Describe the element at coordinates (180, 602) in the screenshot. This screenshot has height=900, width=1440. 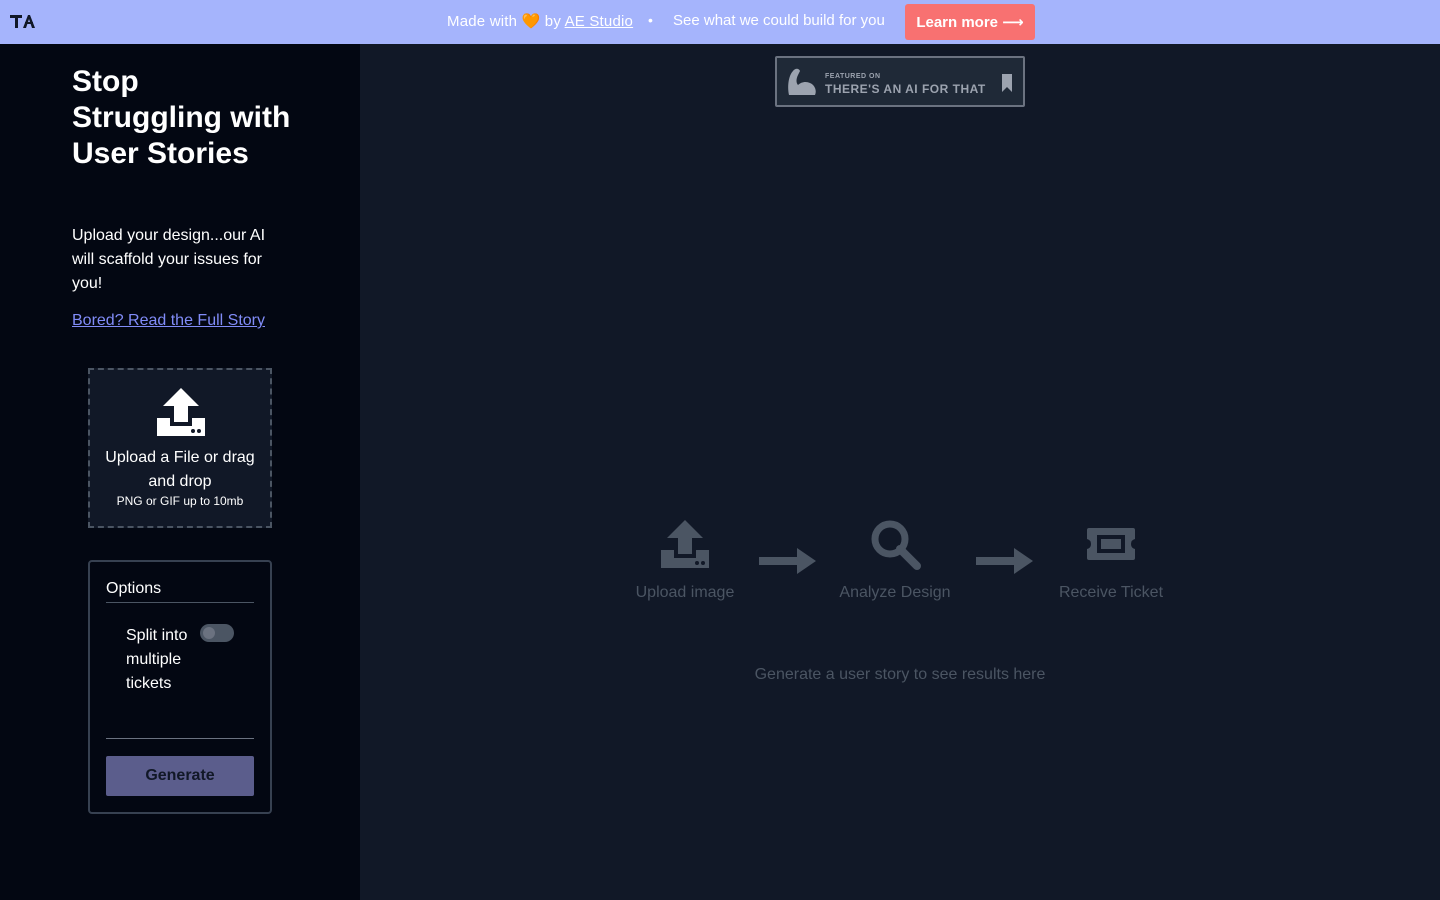
I see `options-divider` at that location.